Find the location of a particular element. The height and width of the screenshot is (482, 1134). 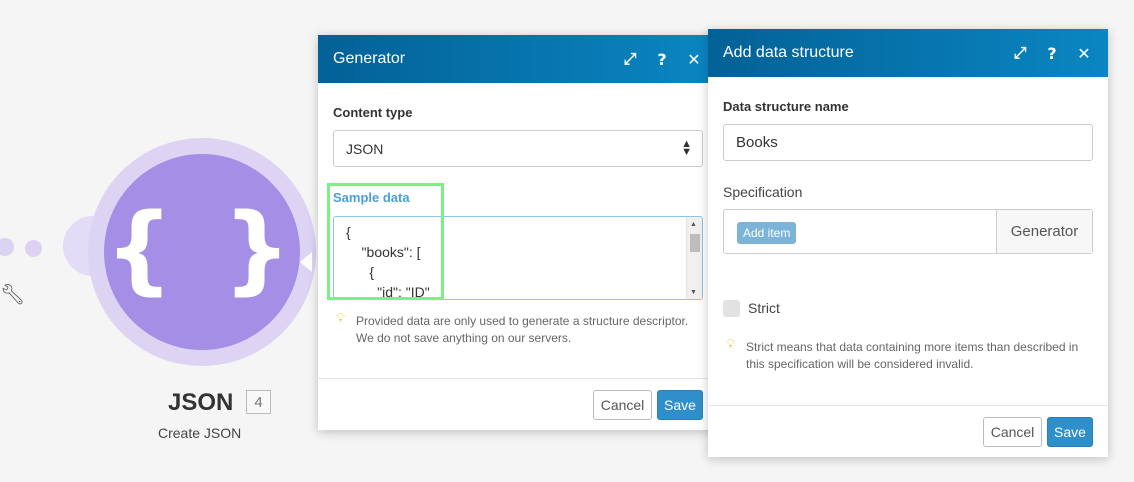

content-type-value: JSON is located at coordinates (365, 148).